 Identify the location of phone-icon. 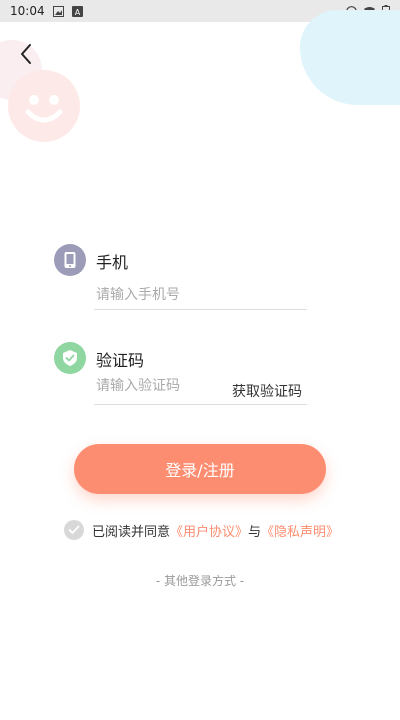
(70, 260).